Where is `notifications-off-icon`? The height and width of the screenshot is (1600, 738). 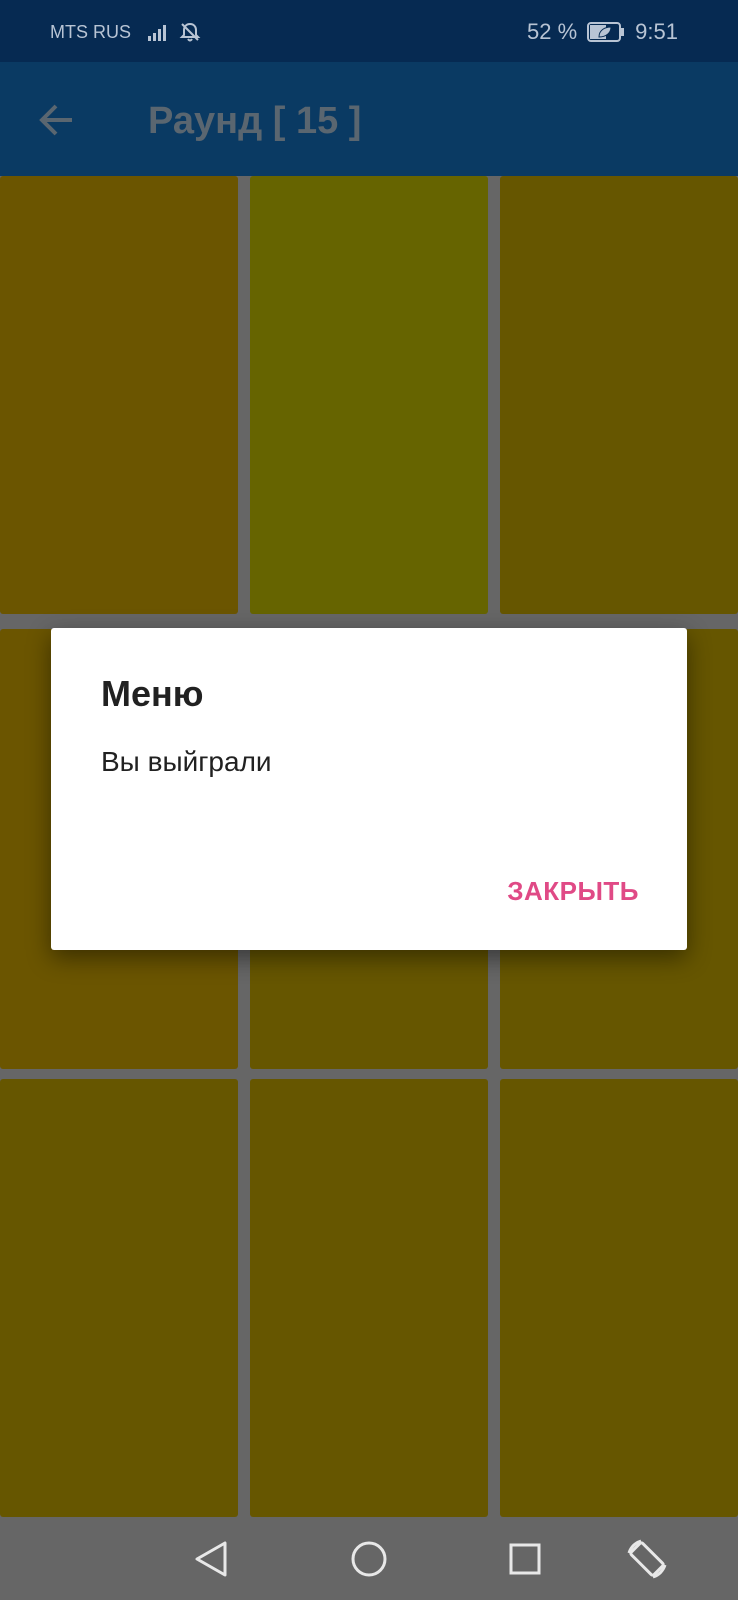
notifications-off-icon is located at coordinates (190, 32).